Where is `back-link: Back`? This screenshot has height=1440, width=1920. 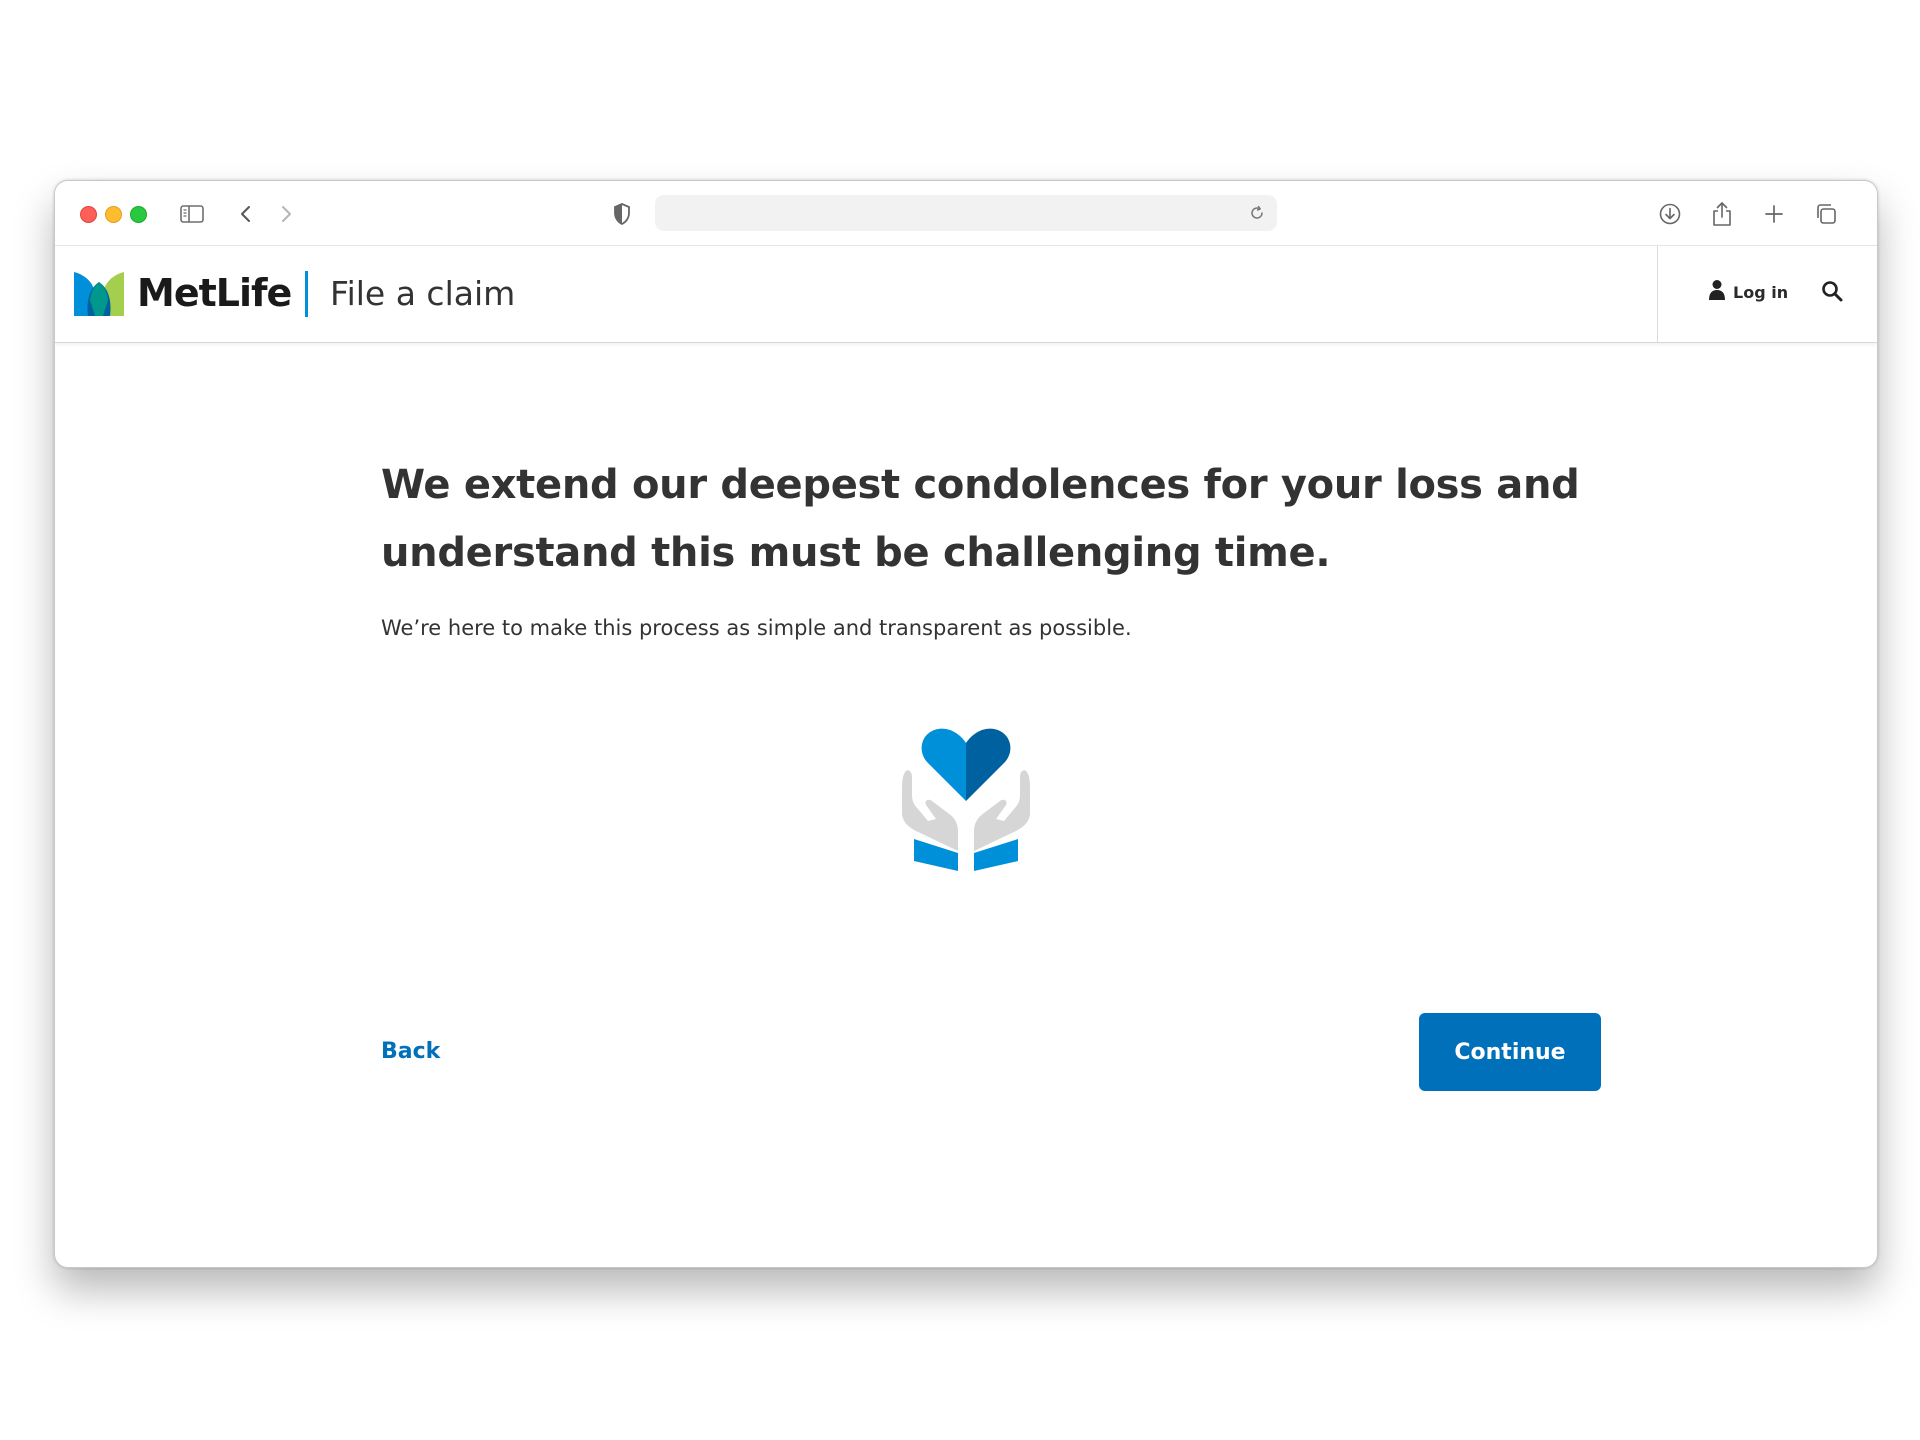
back-link: Back is located at coordinates (410, 1052).